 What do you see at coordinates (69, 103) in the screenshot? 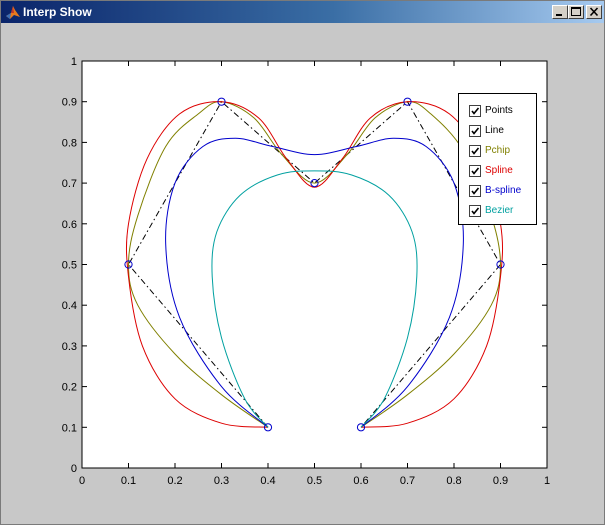
I see `y-tick-label: 0.9` at bounding box center [69, 103].